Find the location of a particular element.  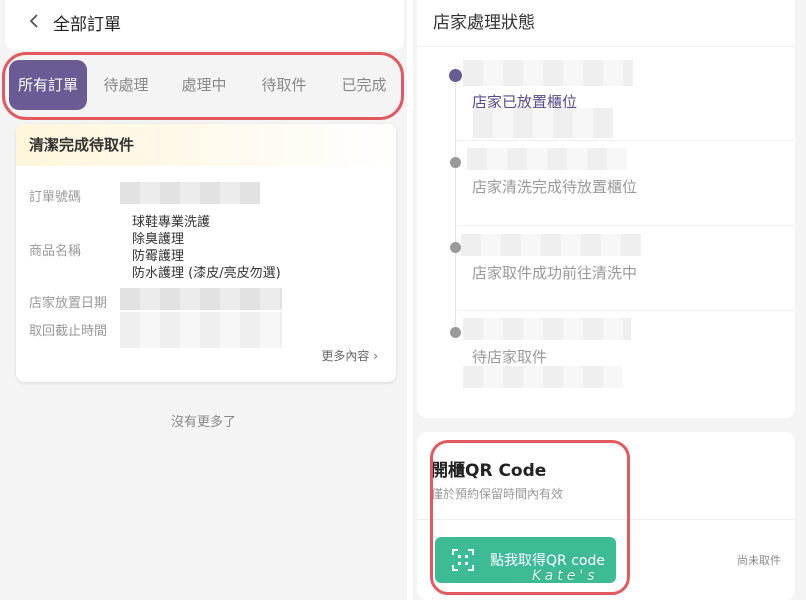

top-bar: 全部訂單 is located at coordinates (204, 25).